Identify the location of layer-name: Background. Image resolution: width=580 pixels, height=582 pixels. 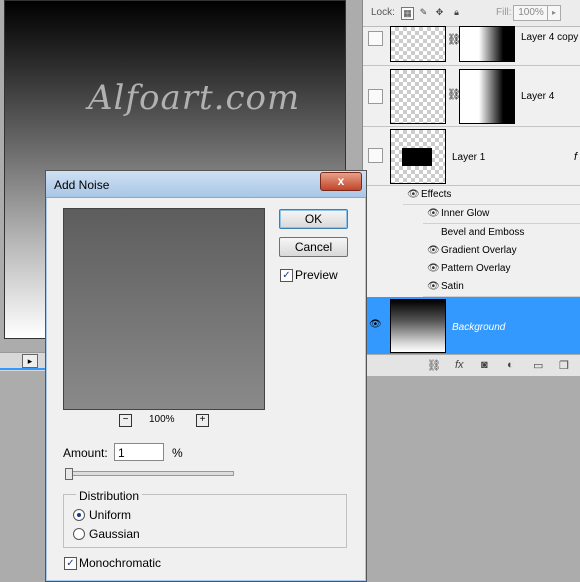
(479, 327).